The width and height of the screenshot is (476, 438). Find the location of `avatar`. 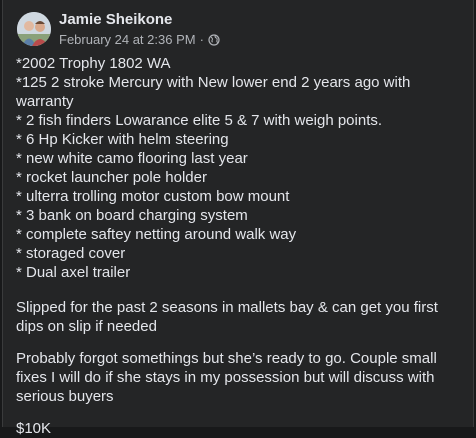

avatar is located at coordinates (34, 29).